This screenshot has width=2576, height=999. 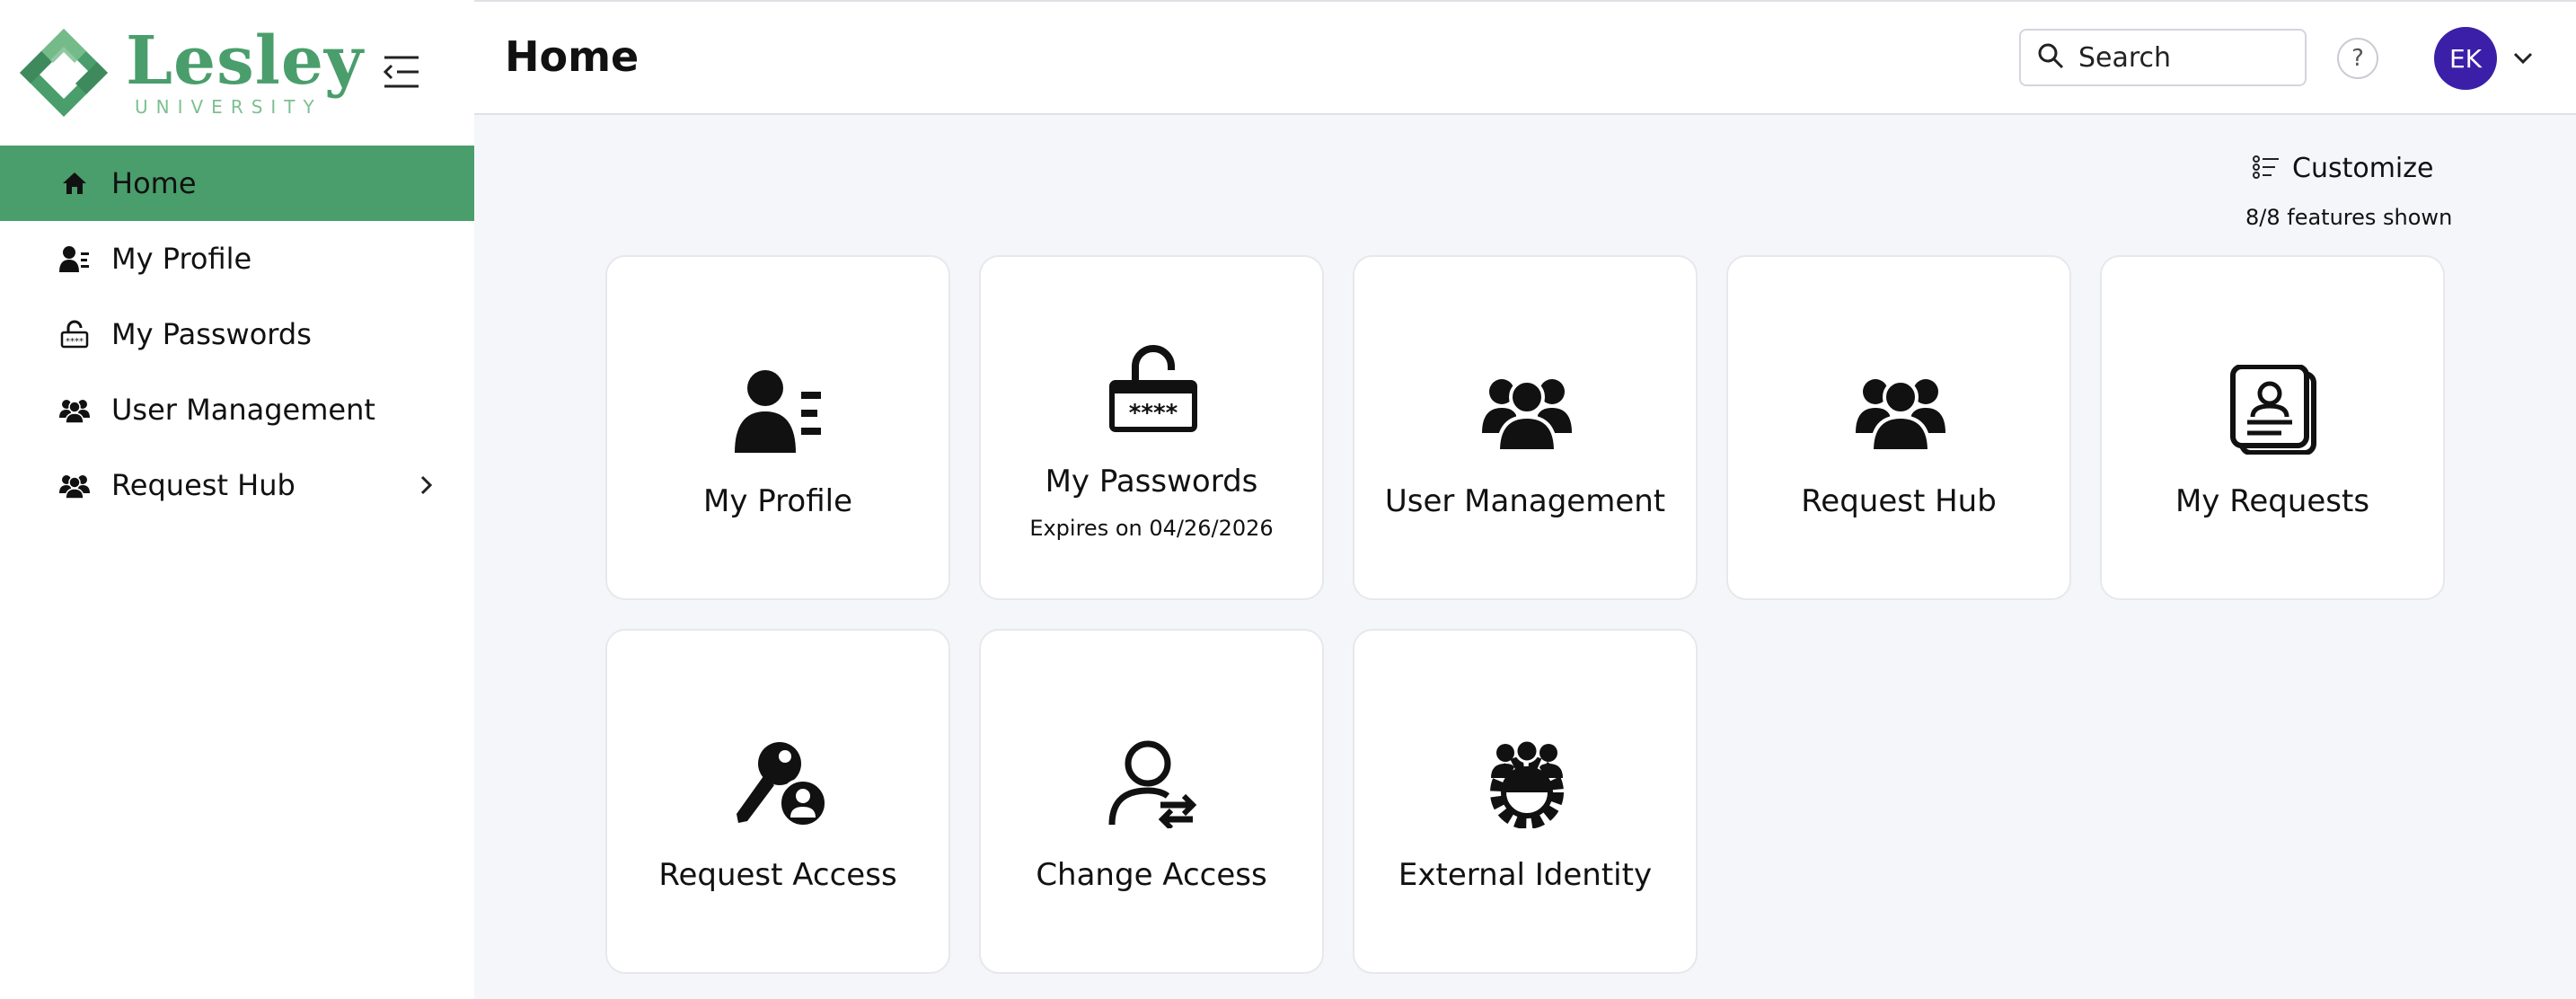 What do you see at coordinates (2272, 501) in the screenshot?
I see `card-label: My Requests` at bounding box center [2272, 501].